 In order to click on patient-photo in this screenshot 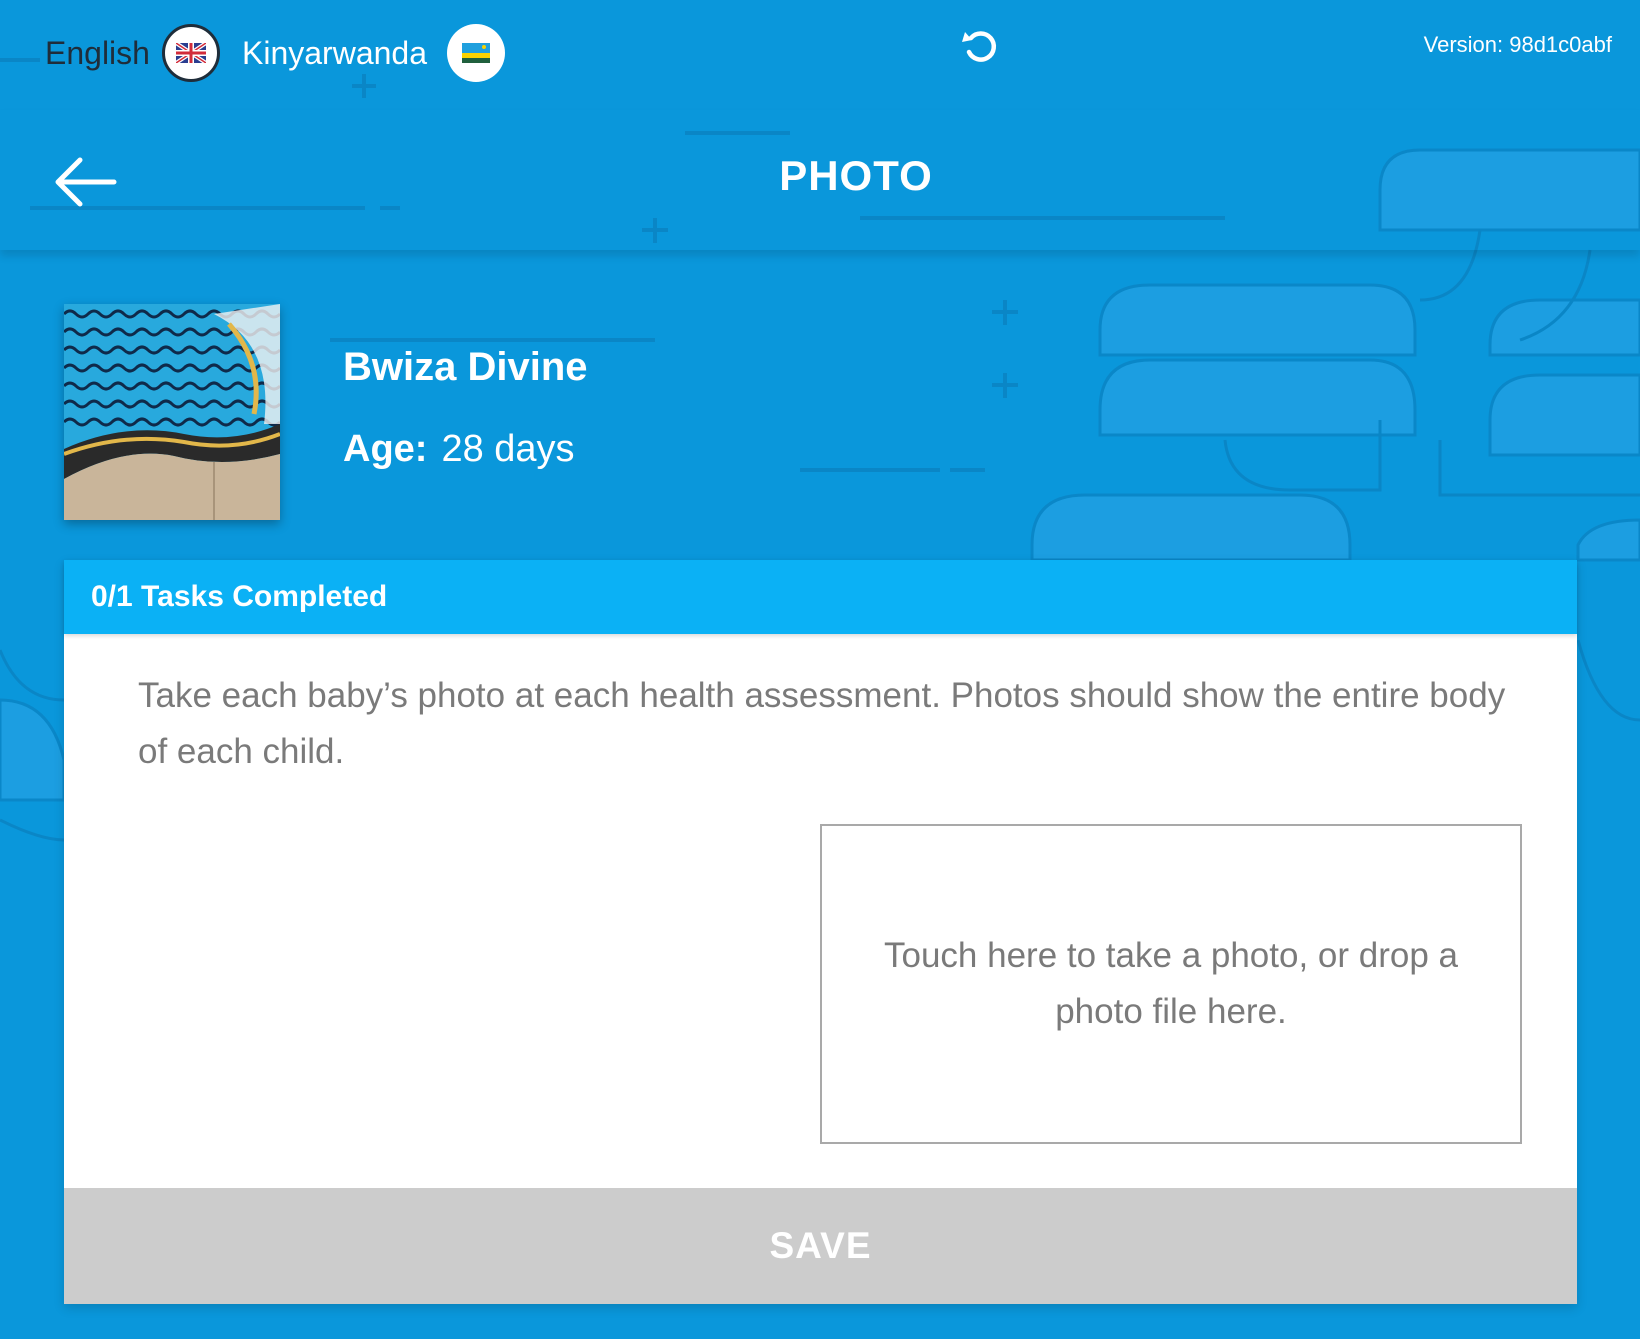, I will do `click(172, 412)`.